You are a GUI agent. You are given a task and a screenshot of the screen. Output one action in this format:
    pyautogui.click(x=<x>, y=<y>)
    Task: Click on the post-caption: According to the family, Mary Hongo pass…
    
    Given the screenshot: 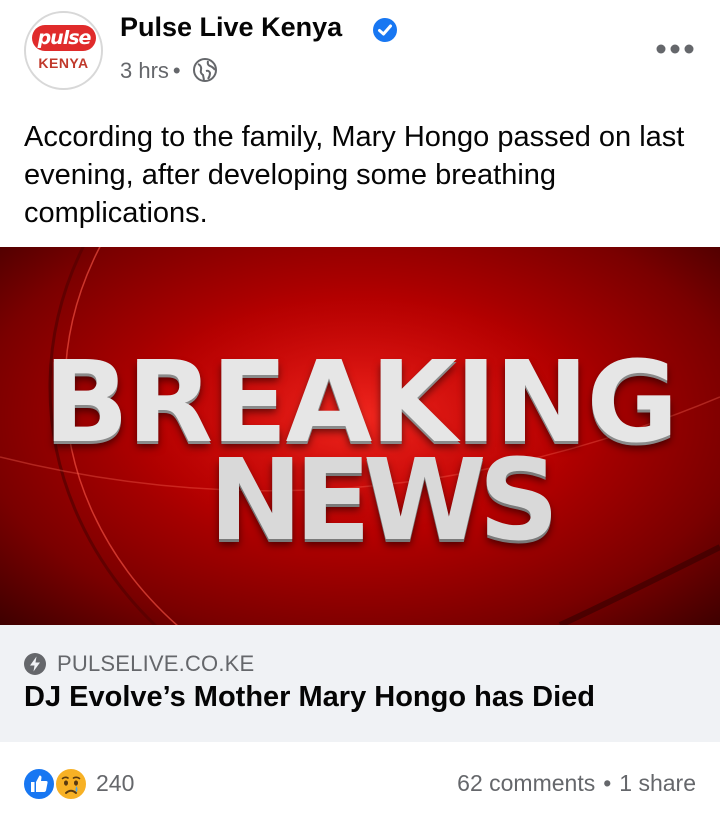 What is the action you would take?
    pyautogui.click(x=354, y=175)
    